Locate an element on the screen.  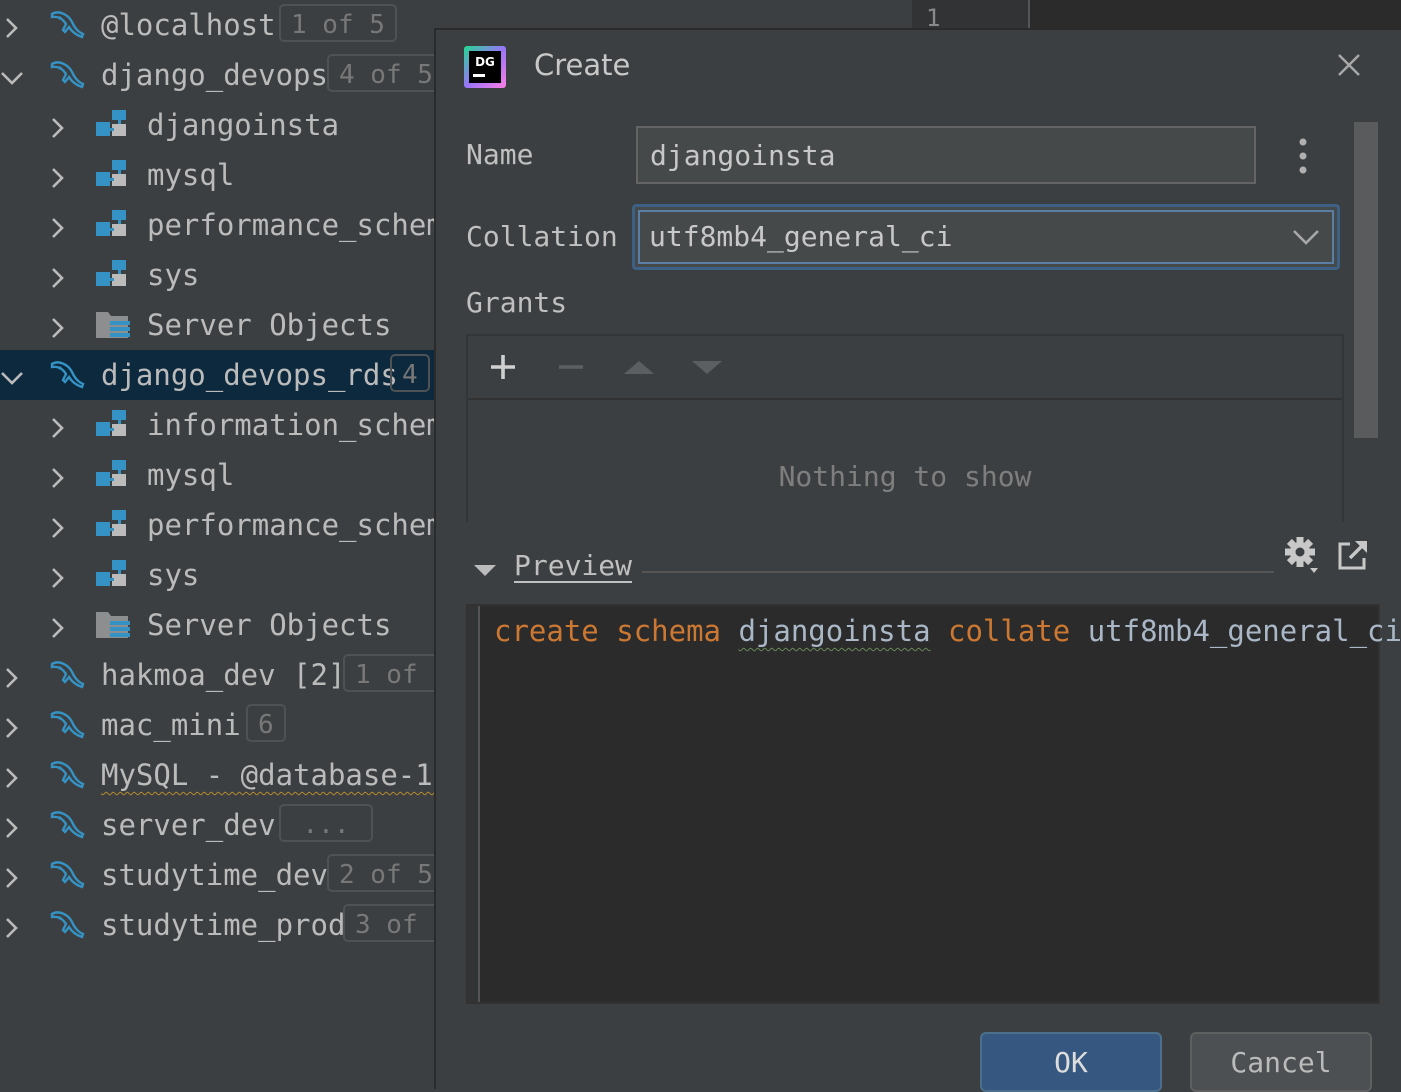
tree-row-label: hakmoa_dev [2] is located at coordinates (223, 675).